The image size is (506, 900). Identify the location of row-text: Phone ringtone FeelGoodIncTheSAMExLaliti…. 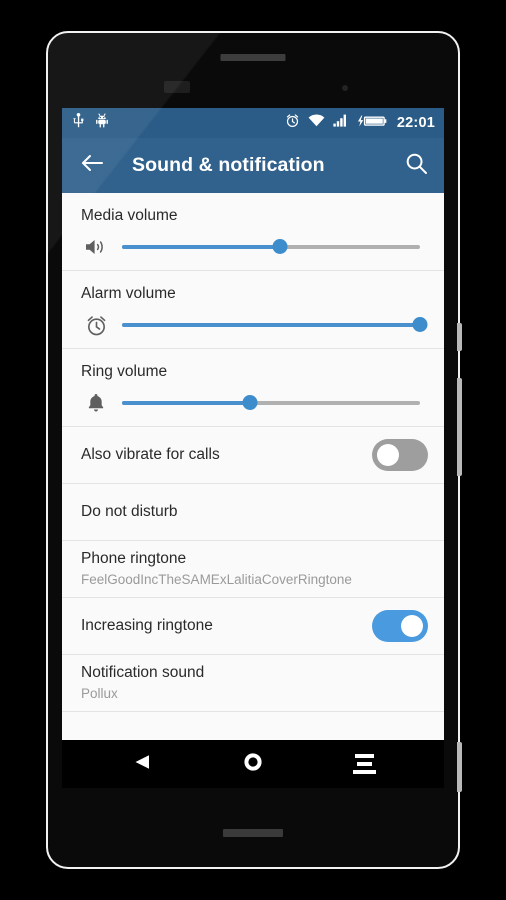
(216, 569).